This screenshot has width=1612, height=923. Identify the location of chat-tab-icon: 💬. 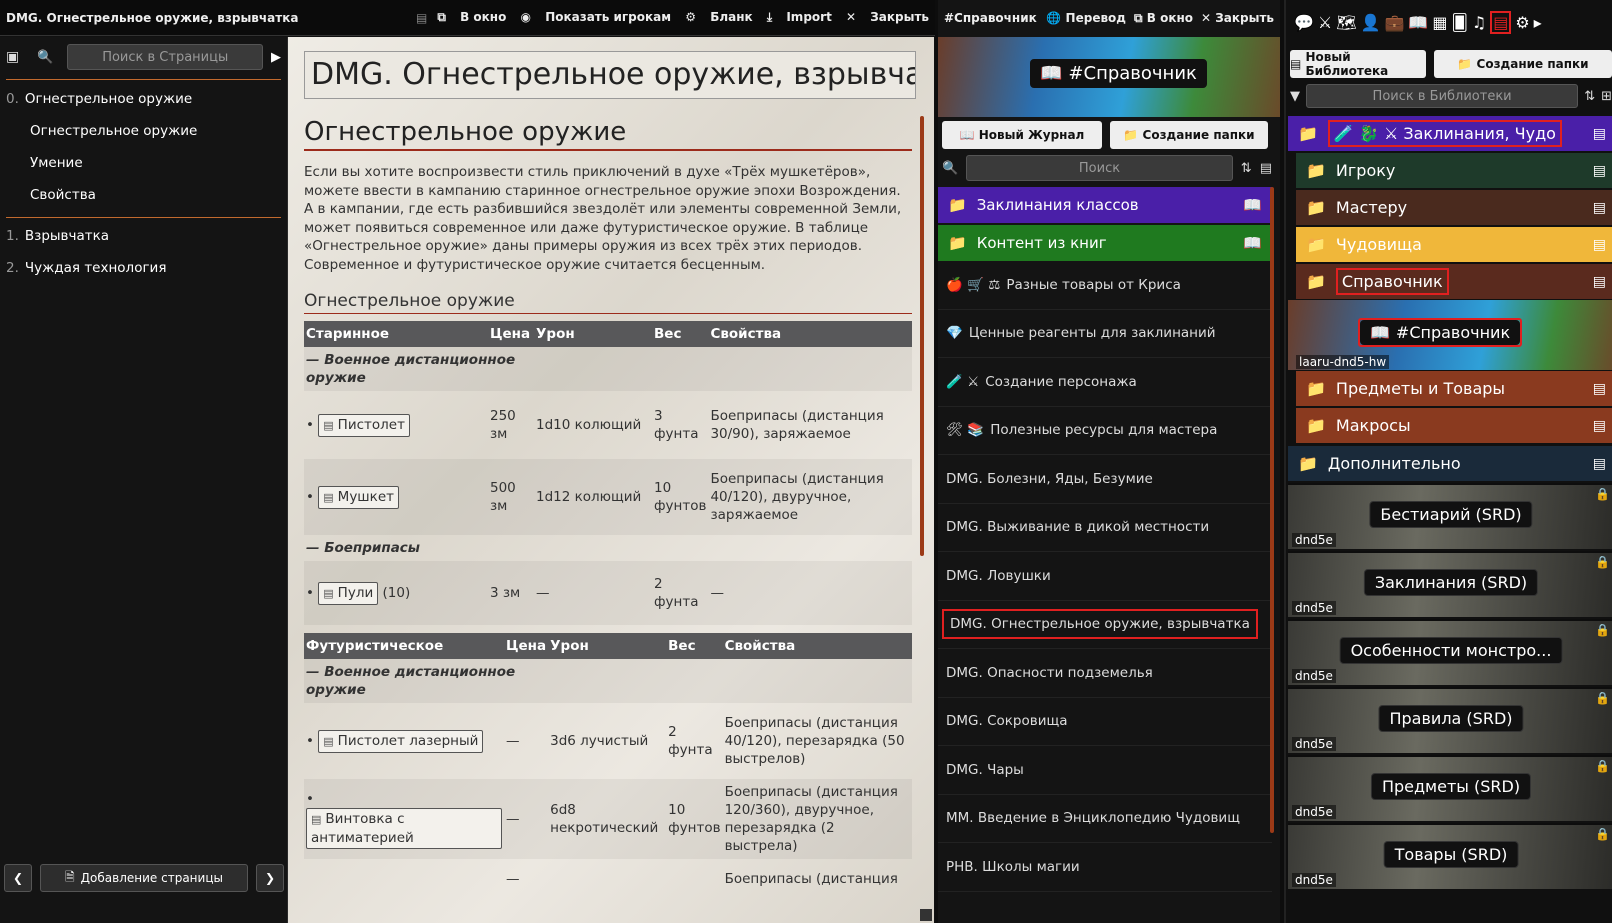
(1304, 22).